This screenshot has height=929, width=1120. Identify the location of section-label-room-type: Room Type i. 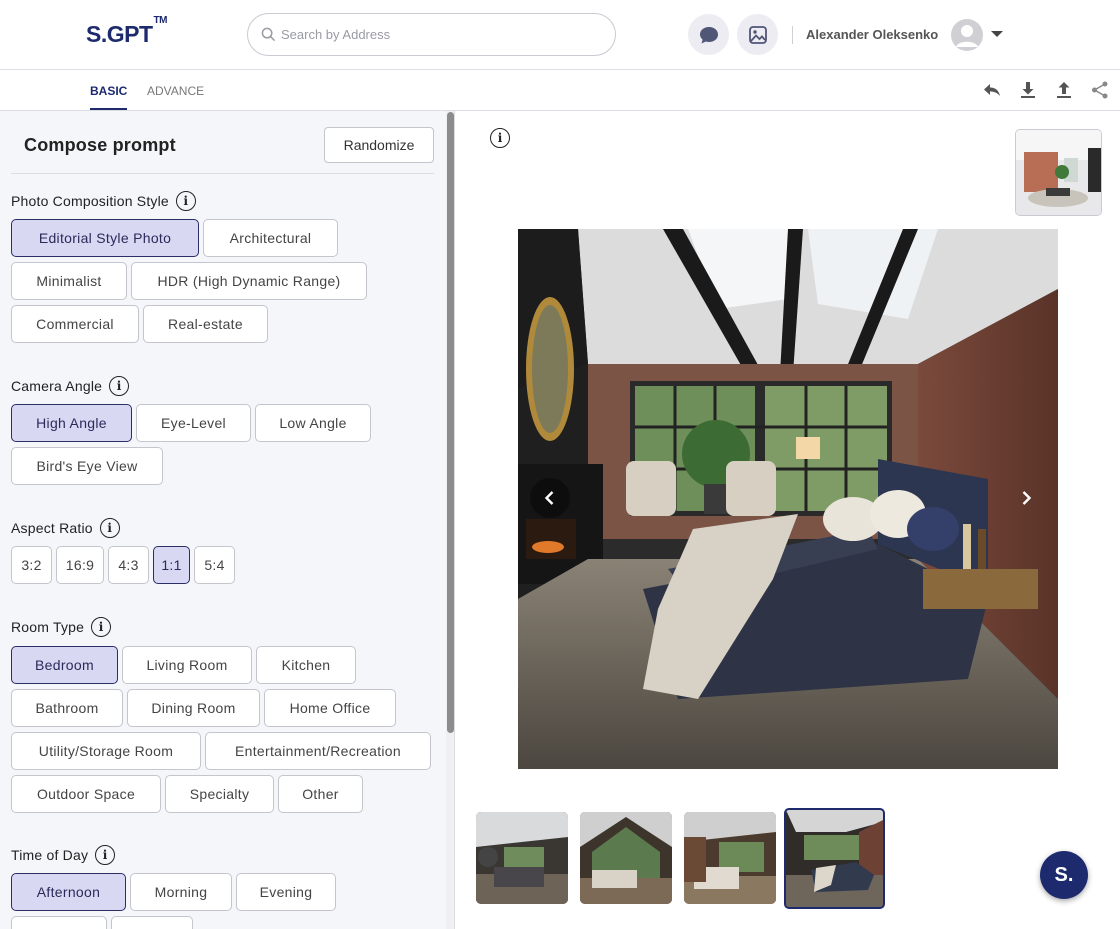
(61, 627).